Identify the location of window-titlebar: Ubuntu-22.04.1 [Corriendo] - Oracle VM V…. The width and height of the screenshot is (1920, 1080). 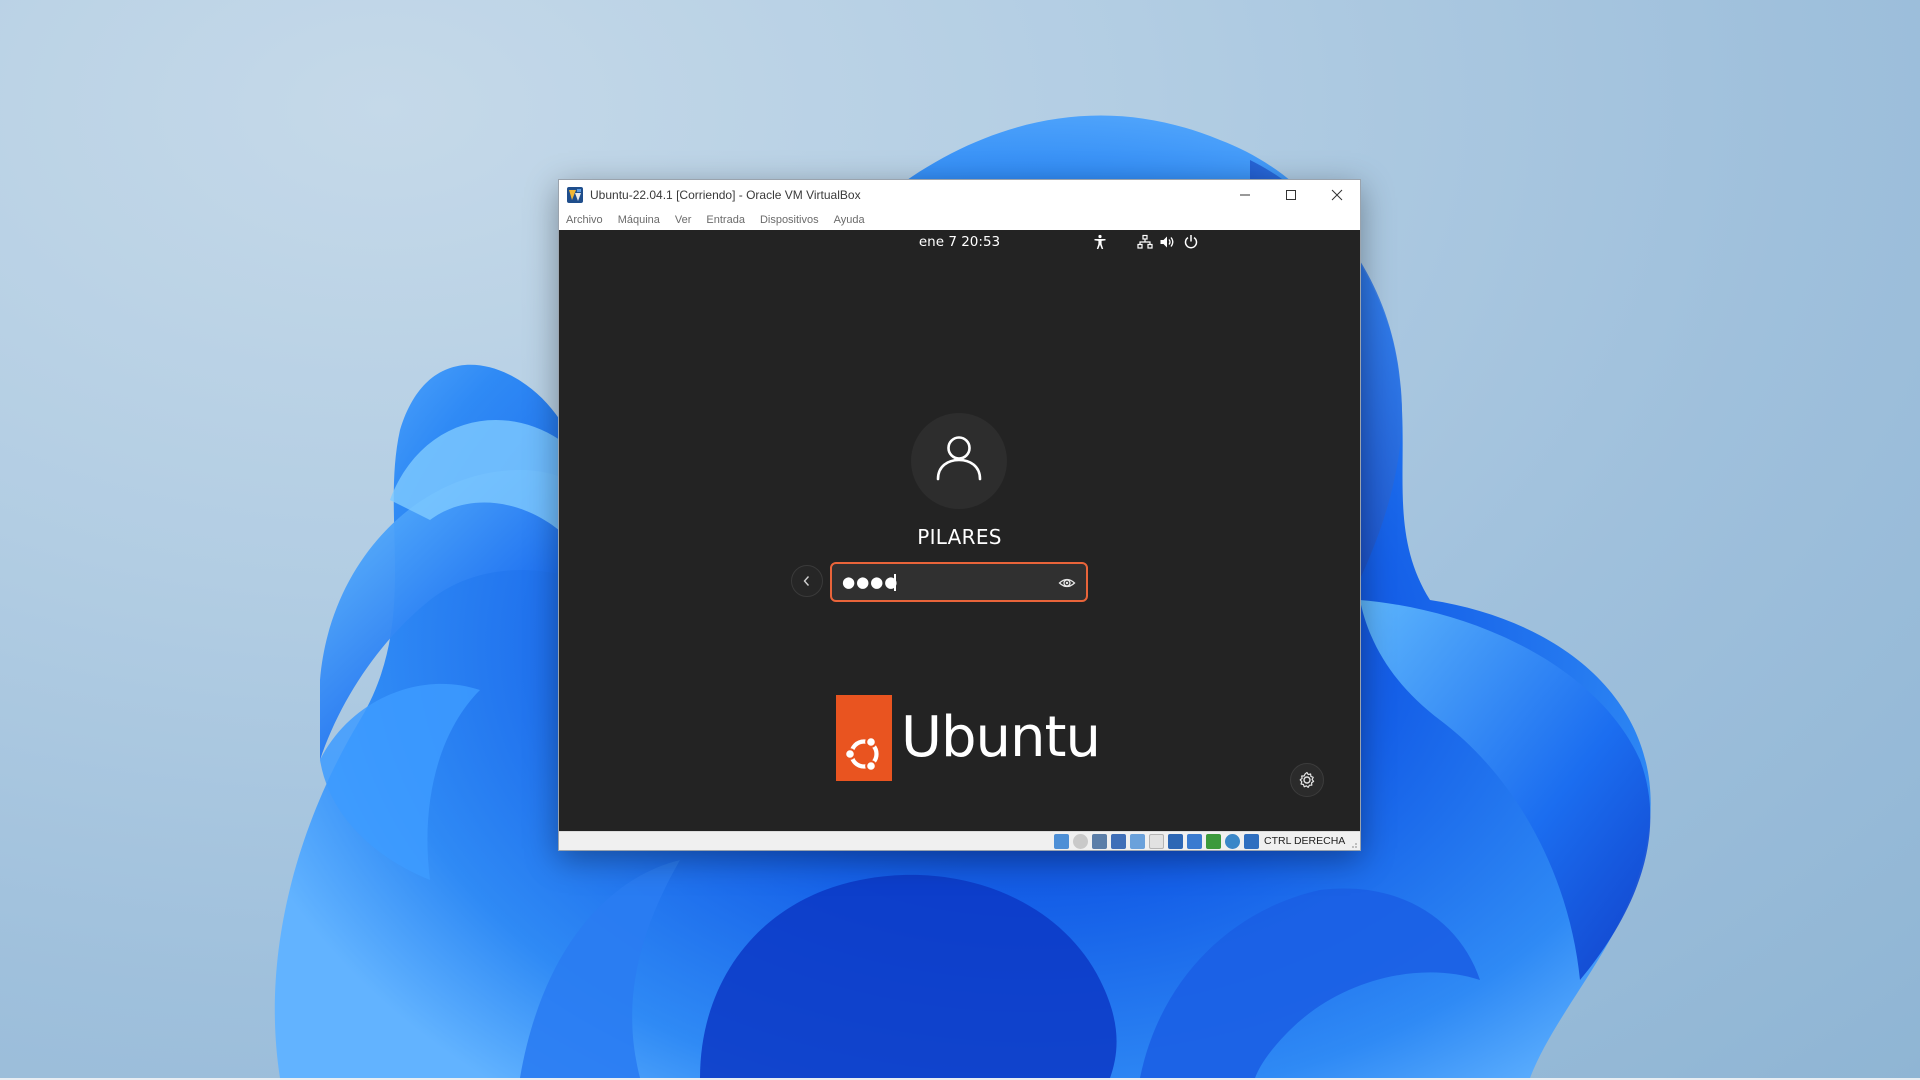
(959, 195).